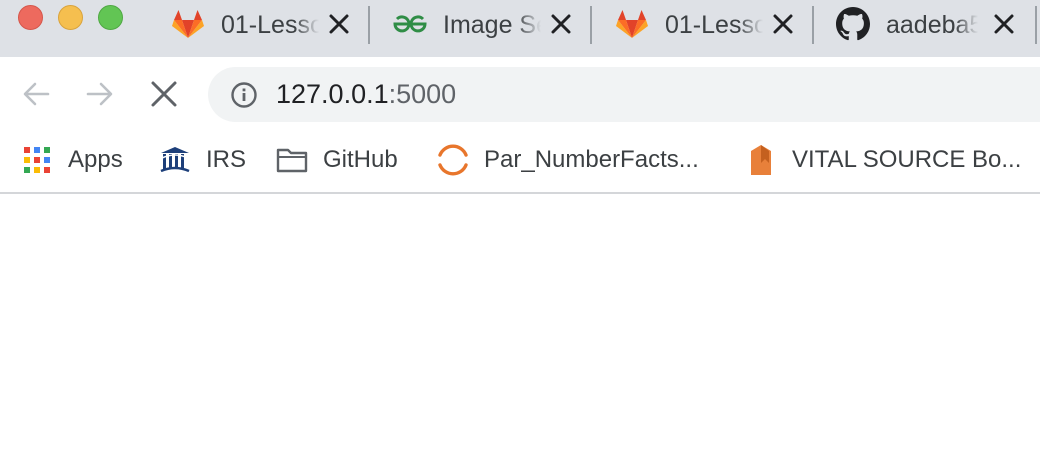 The width and height of the screenshot is (1040, 458). I want to click on tab-strip: 01-Lessons Image Search, so click(520, 28).